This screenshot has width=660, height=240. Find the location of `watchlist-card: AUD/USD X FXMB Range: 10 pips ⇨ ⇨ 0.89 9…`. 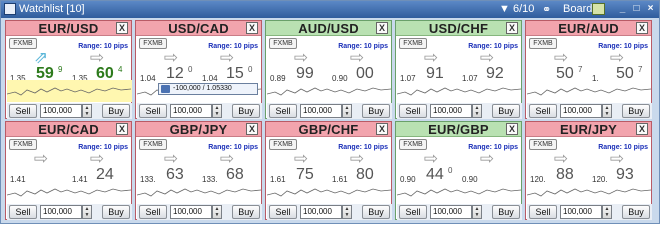

watchlist-card: AUD/USD X FXMB Range: 10 pips ⇨ ⇨ 0.89 9… is located at coordinates (328, 69).